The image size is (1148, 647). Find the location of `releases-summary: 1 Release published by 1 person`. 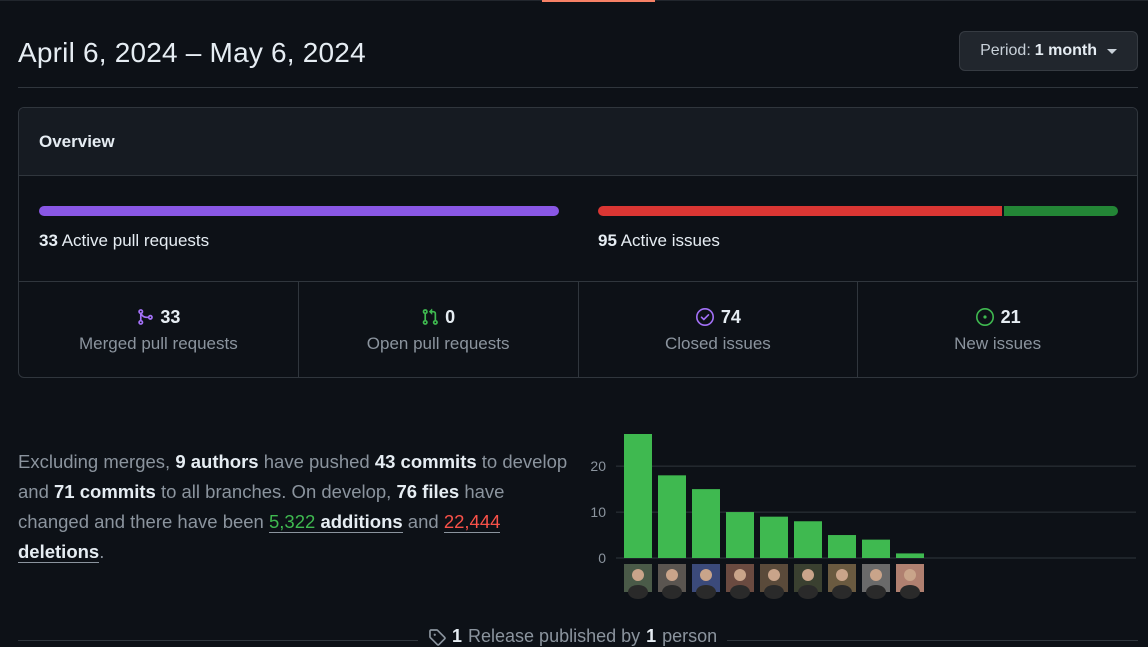

releases-summary: 1 Release published by 1 person is located at coordinates (573, 636).